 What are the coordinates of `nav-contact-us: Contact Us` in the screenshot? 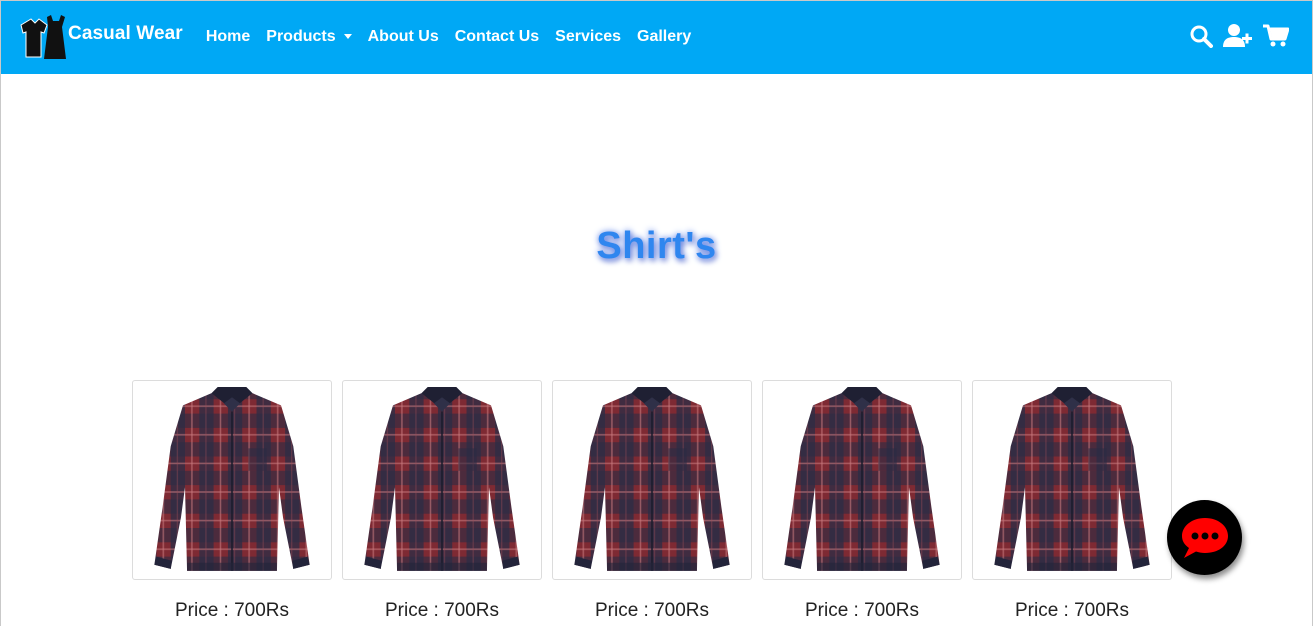 It's located at (497, 37).